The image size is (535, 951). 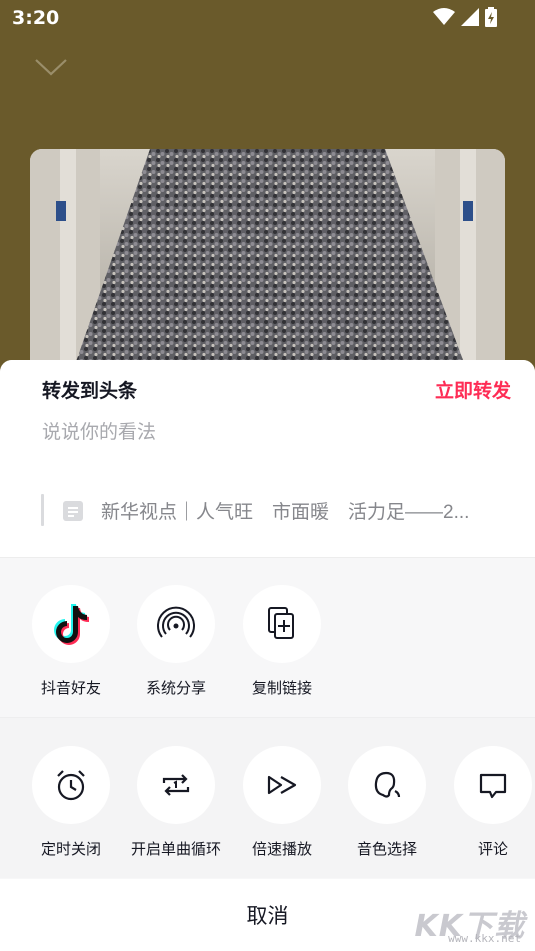 What do you see at coordinates (484, 938) in the screenshot?
I see `watermark-url: www.kkx.net` at bounding box center [484, 938].